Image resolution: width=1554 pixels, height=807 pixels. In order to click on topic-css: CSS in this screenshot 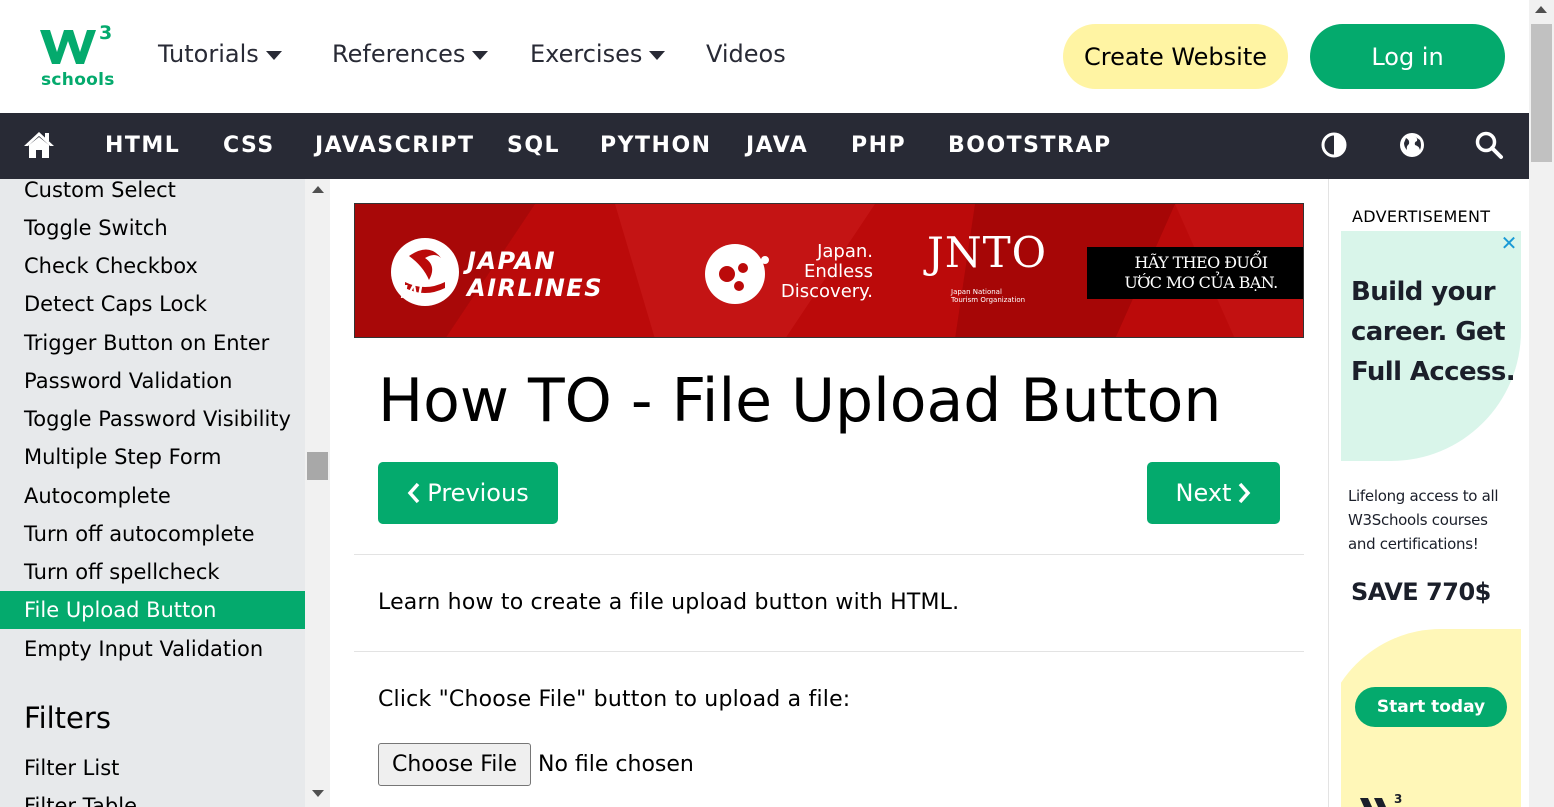, I will do `click(249, 145)`.